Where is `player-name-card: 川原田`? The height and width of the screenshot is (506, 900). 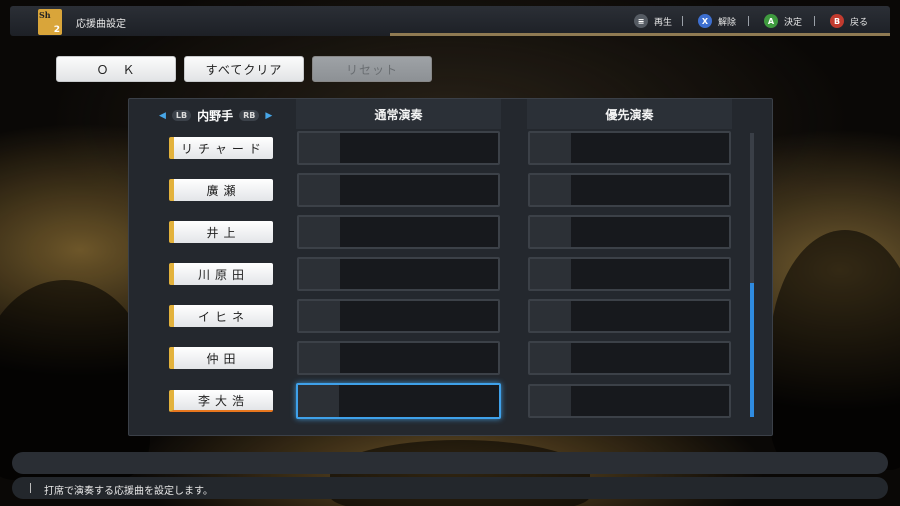 player-name-card: 川原田 is located at coordinates (221, 274).